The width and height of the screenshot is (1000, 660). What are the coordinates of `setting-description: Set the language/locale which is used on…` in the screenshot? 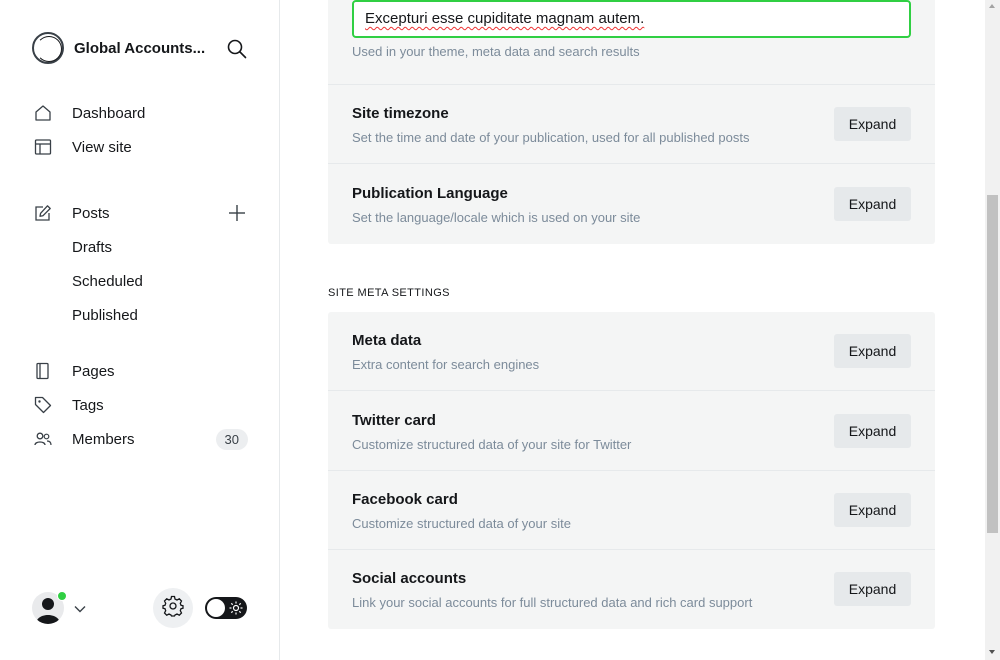 It's located at (496, 217).